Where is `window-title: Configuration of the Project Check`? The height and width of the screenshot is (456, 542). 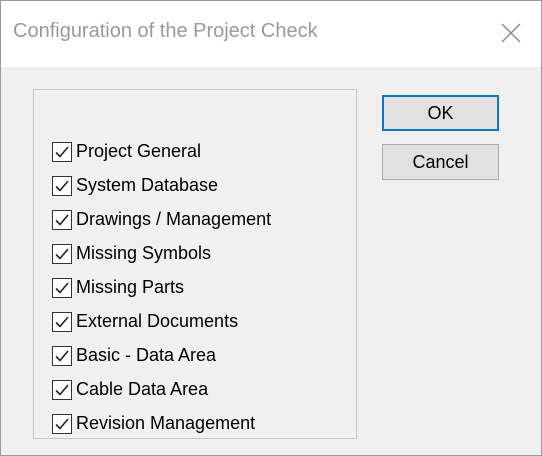
window-title: Configuration of the Project Check is located at coordinates (165, 31).